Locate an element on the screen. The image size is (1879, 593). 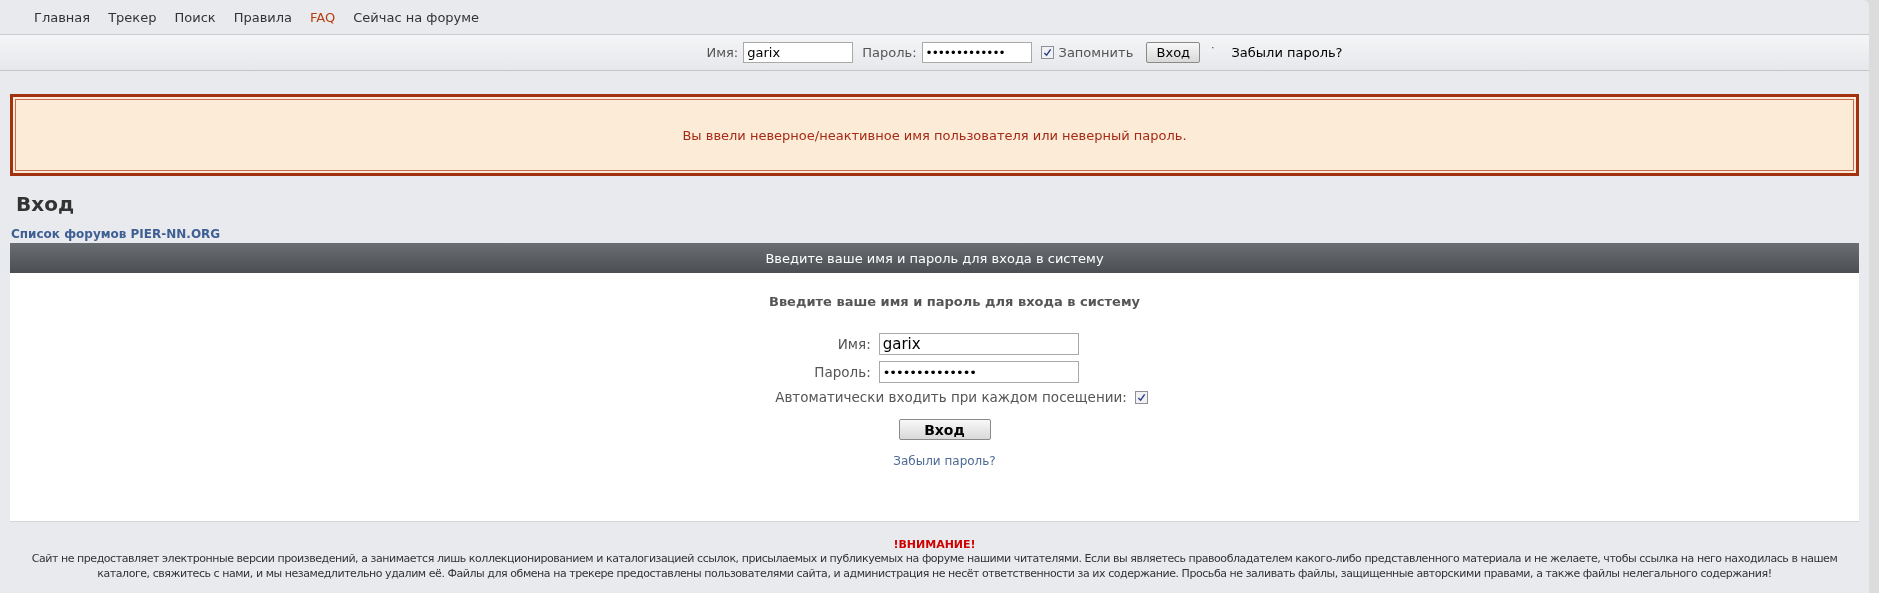
panel-header-text: Введите ваше имя и пароль для входа в систему is located at coordinates (934, 258).